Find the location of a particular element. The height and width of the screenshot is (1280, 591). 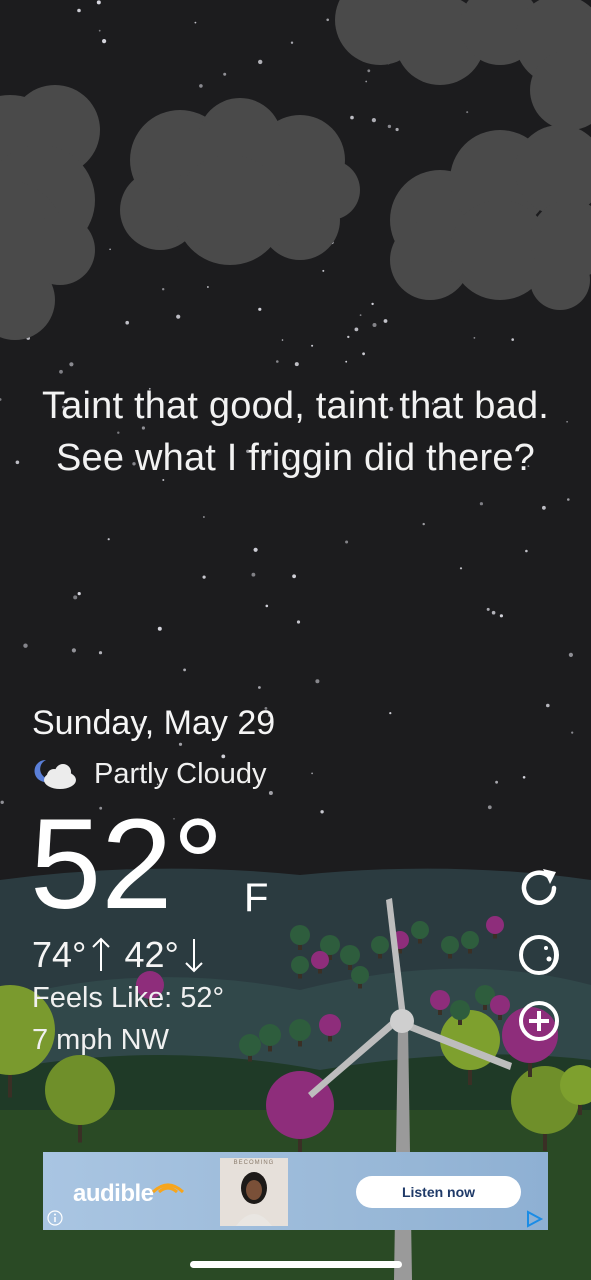

low-temperature: 42° is located at coordinates (151, 954).